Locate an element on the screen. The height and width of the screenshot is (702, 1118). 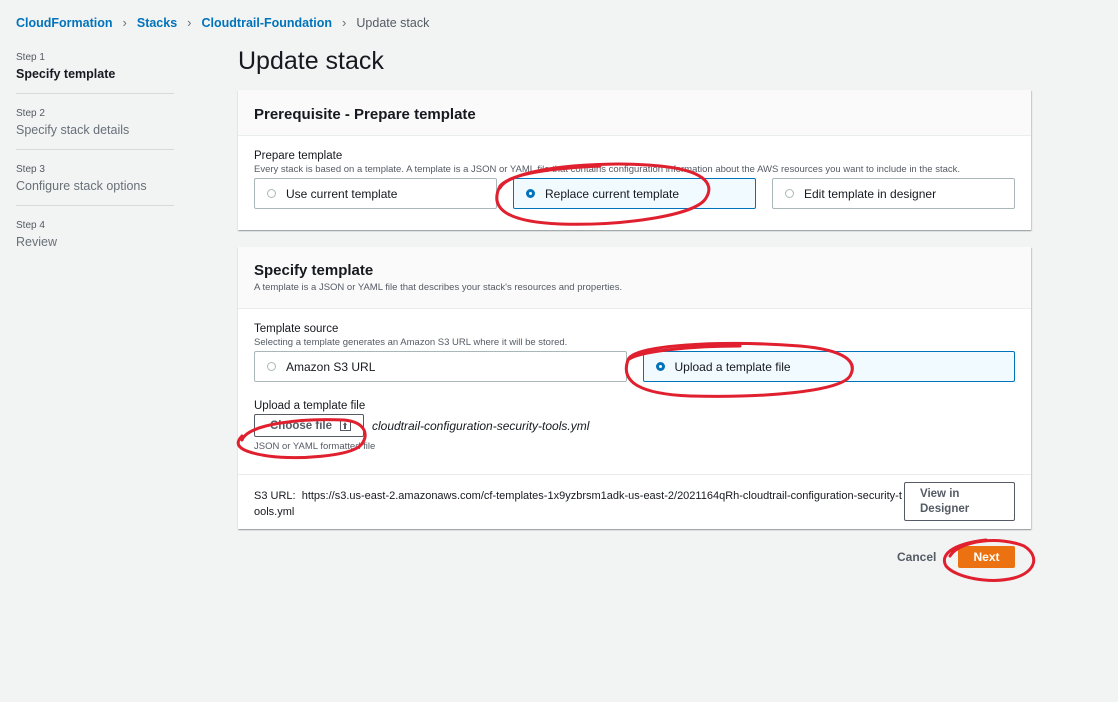
field-label: Upload a template file is located at coordinates (310, 406).